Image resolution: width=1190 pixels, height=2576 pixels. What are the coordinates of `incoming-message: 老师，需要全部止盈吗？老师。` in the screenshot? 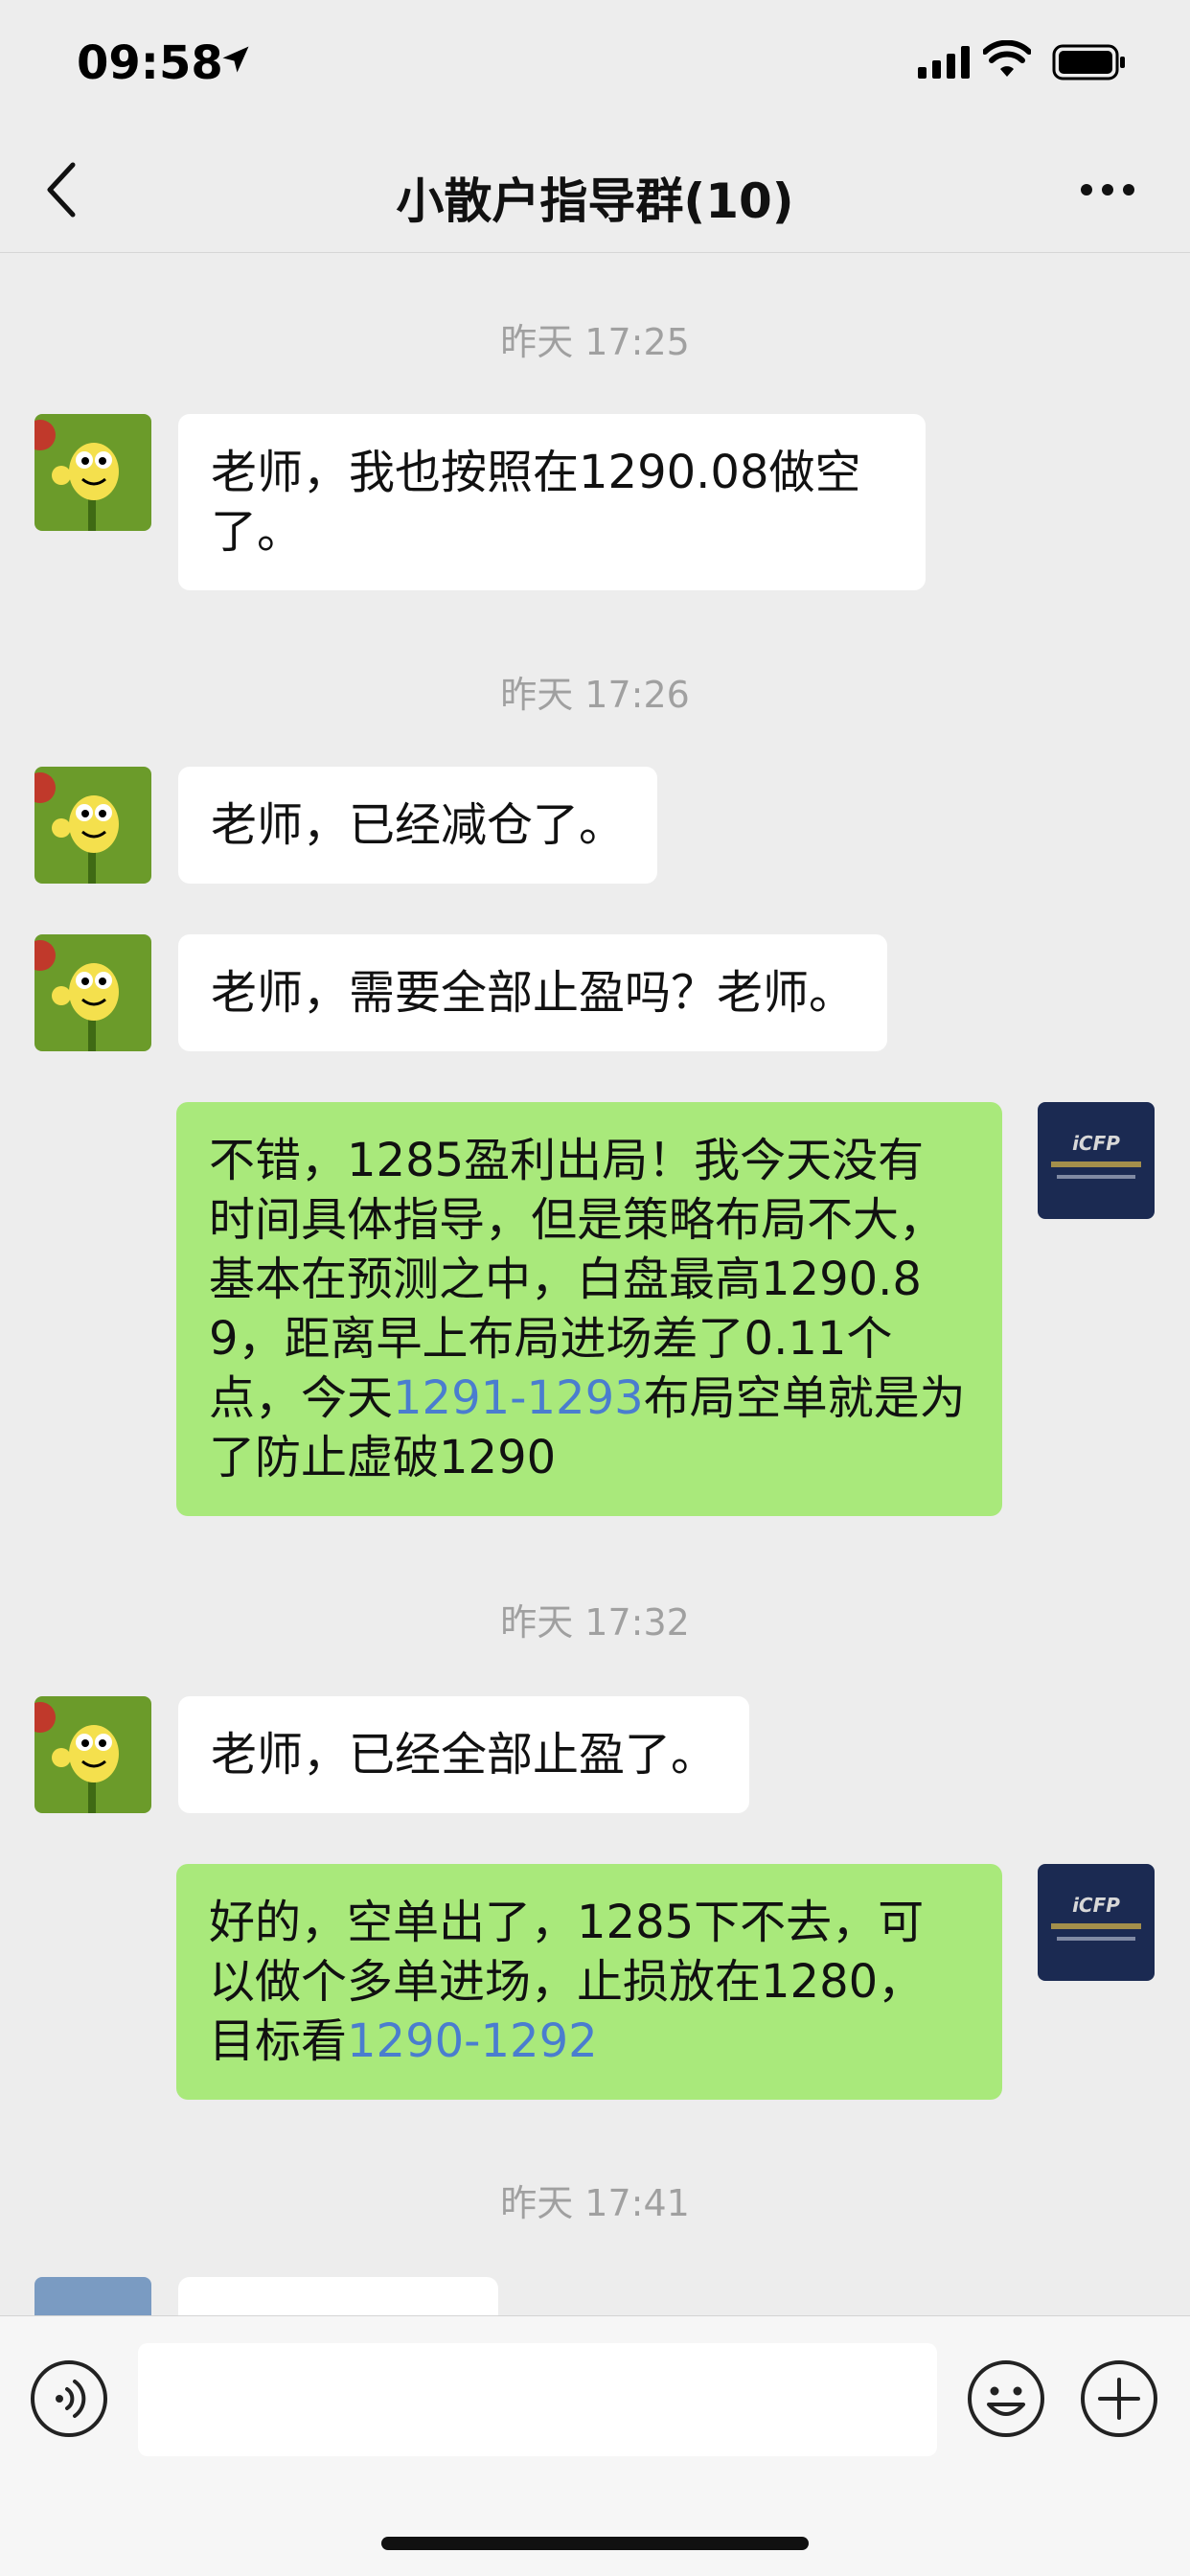 It's located at (533, 993).